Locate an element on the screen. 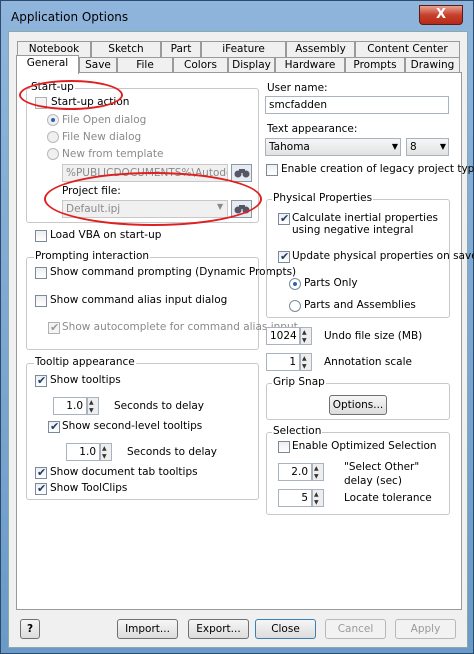 The image size is (474, 654). user-name-input: smcfadden is located at coordinates (357, 105).